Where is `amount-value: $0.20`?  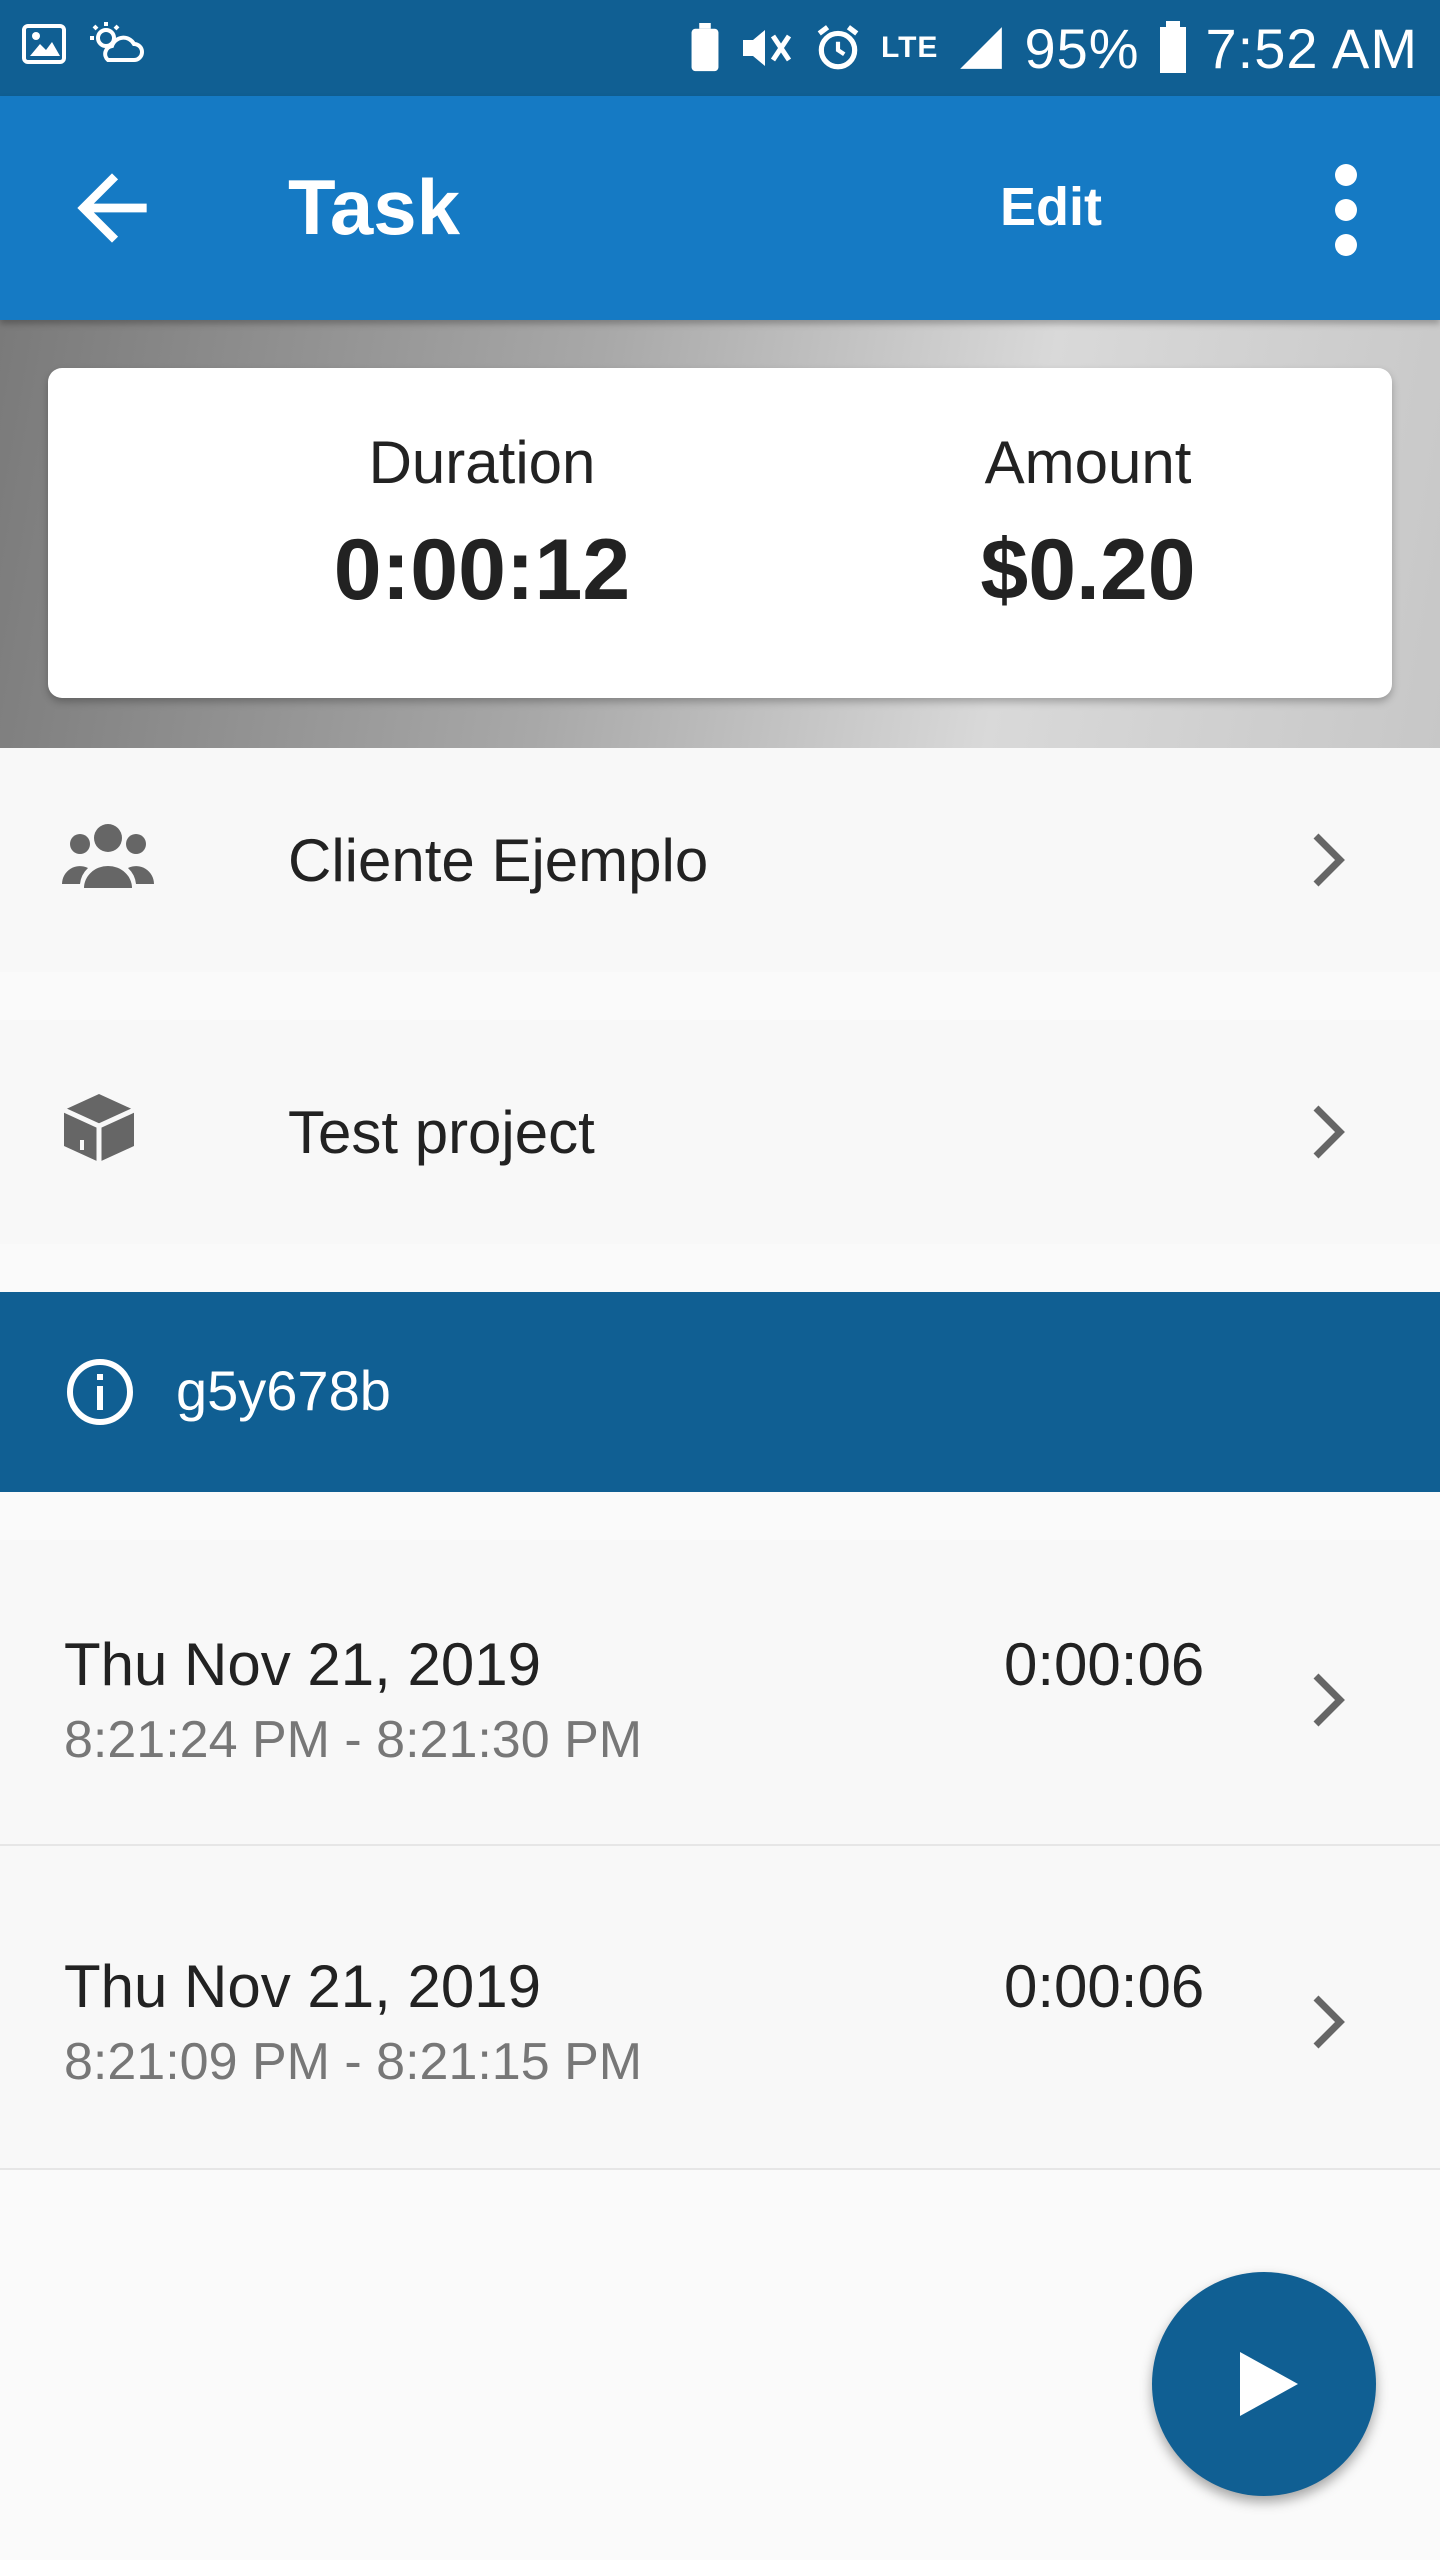
amount-value: $0.20 is located at coordinates (1088, 570).